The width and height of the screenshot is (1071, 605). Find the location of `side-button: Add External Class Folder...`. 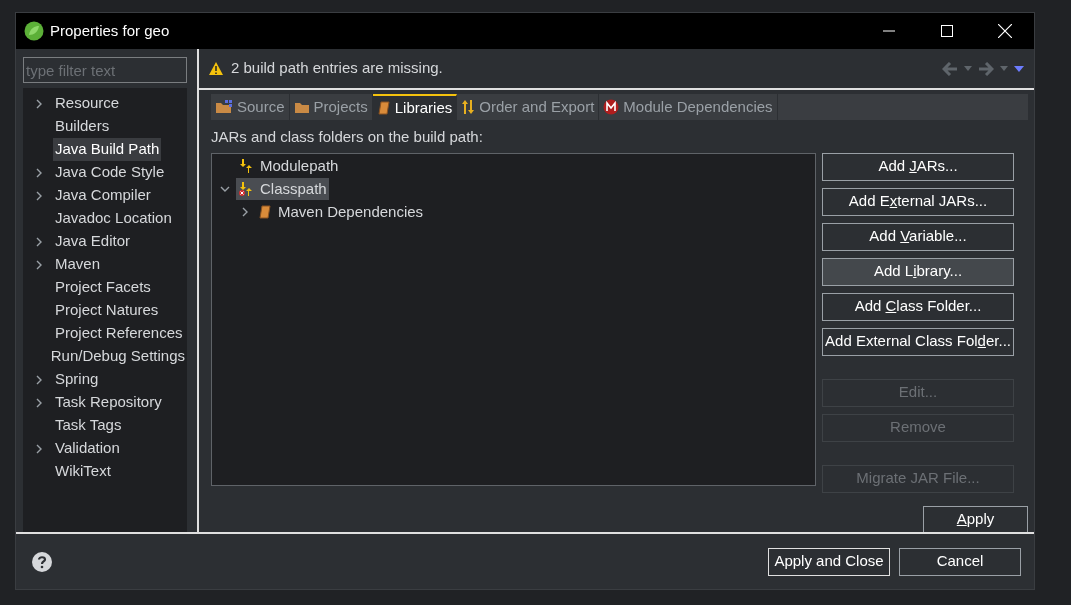

side-button: Add External Class Folder... is located at coordinates (918, 341).